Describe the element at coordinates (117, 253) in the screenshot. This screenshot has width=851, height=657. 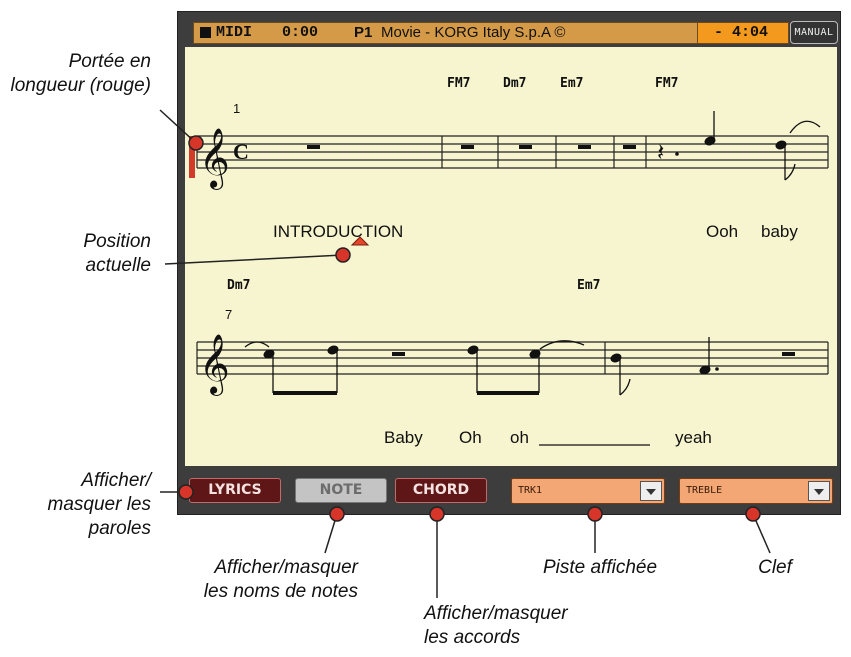
I see `callout-current-position: Position actuelle` at that location.